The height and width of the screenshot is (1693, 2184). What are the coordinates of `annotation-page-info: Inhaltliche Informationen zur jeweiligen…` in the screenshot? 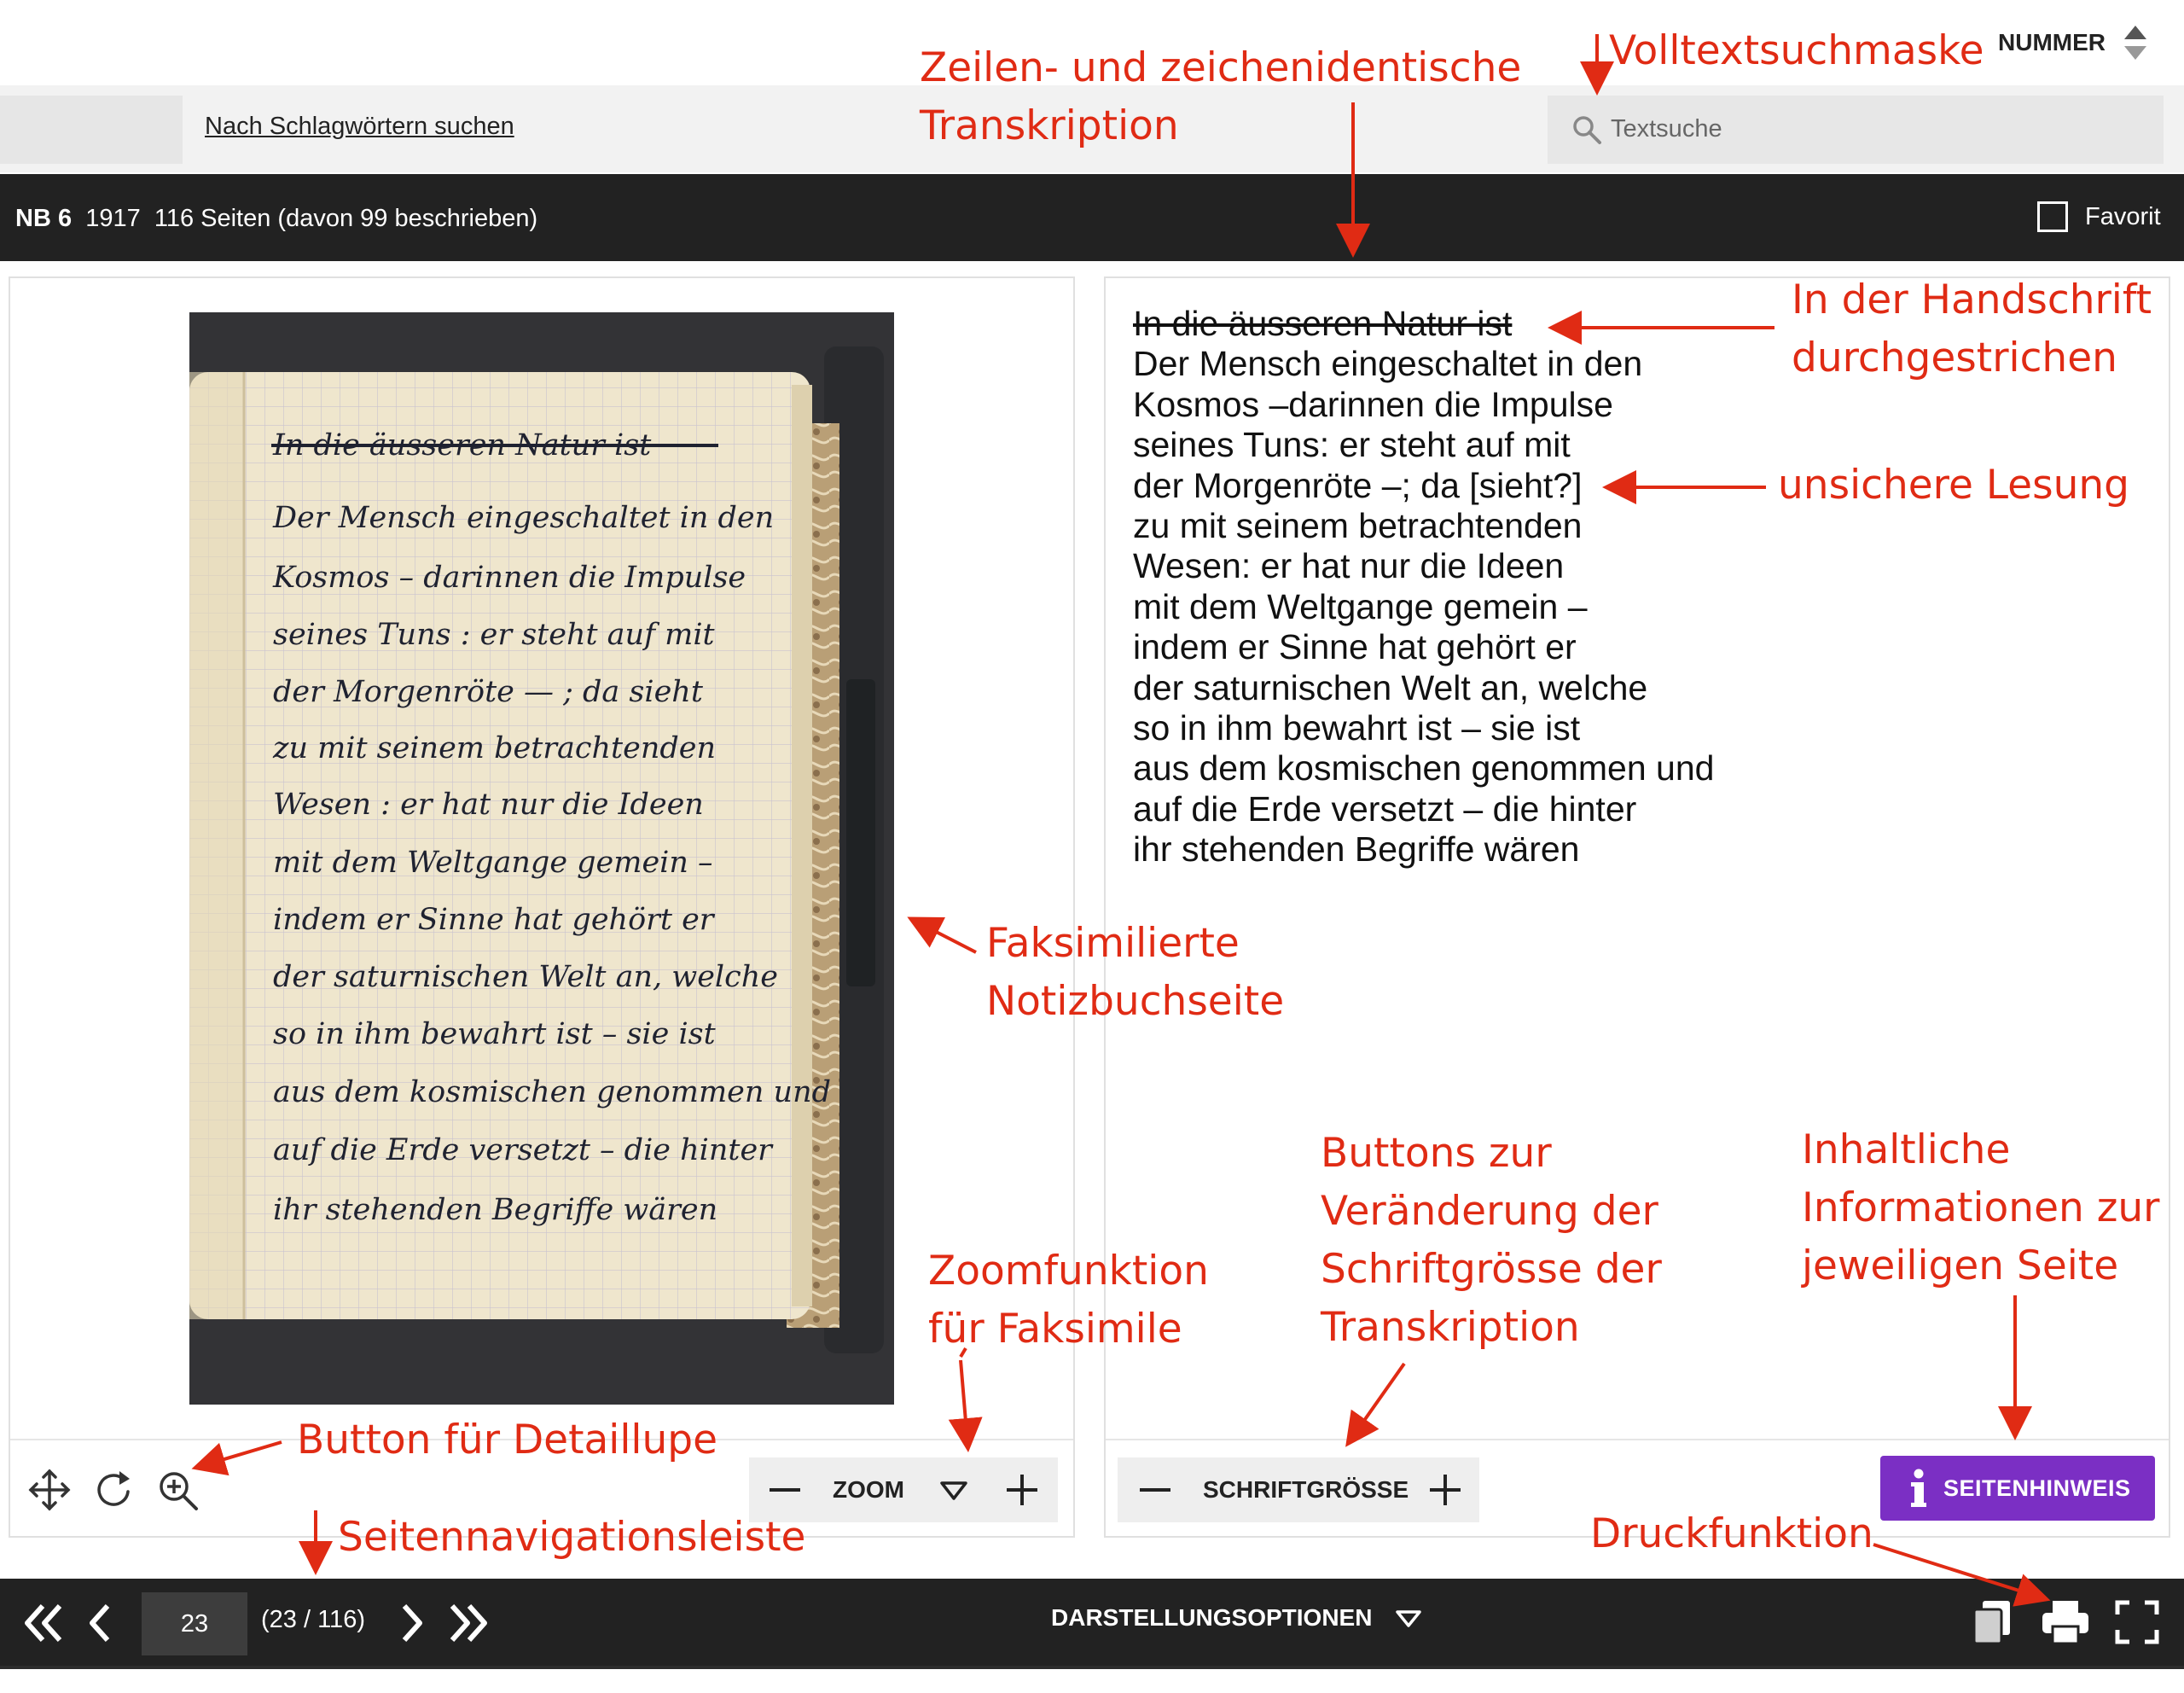 It's located at (1981, 1208).